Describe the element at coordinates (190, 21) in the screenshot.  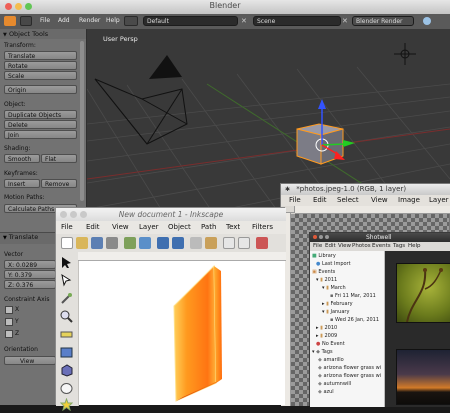
I see `screen-layout-field: Default` at that location.